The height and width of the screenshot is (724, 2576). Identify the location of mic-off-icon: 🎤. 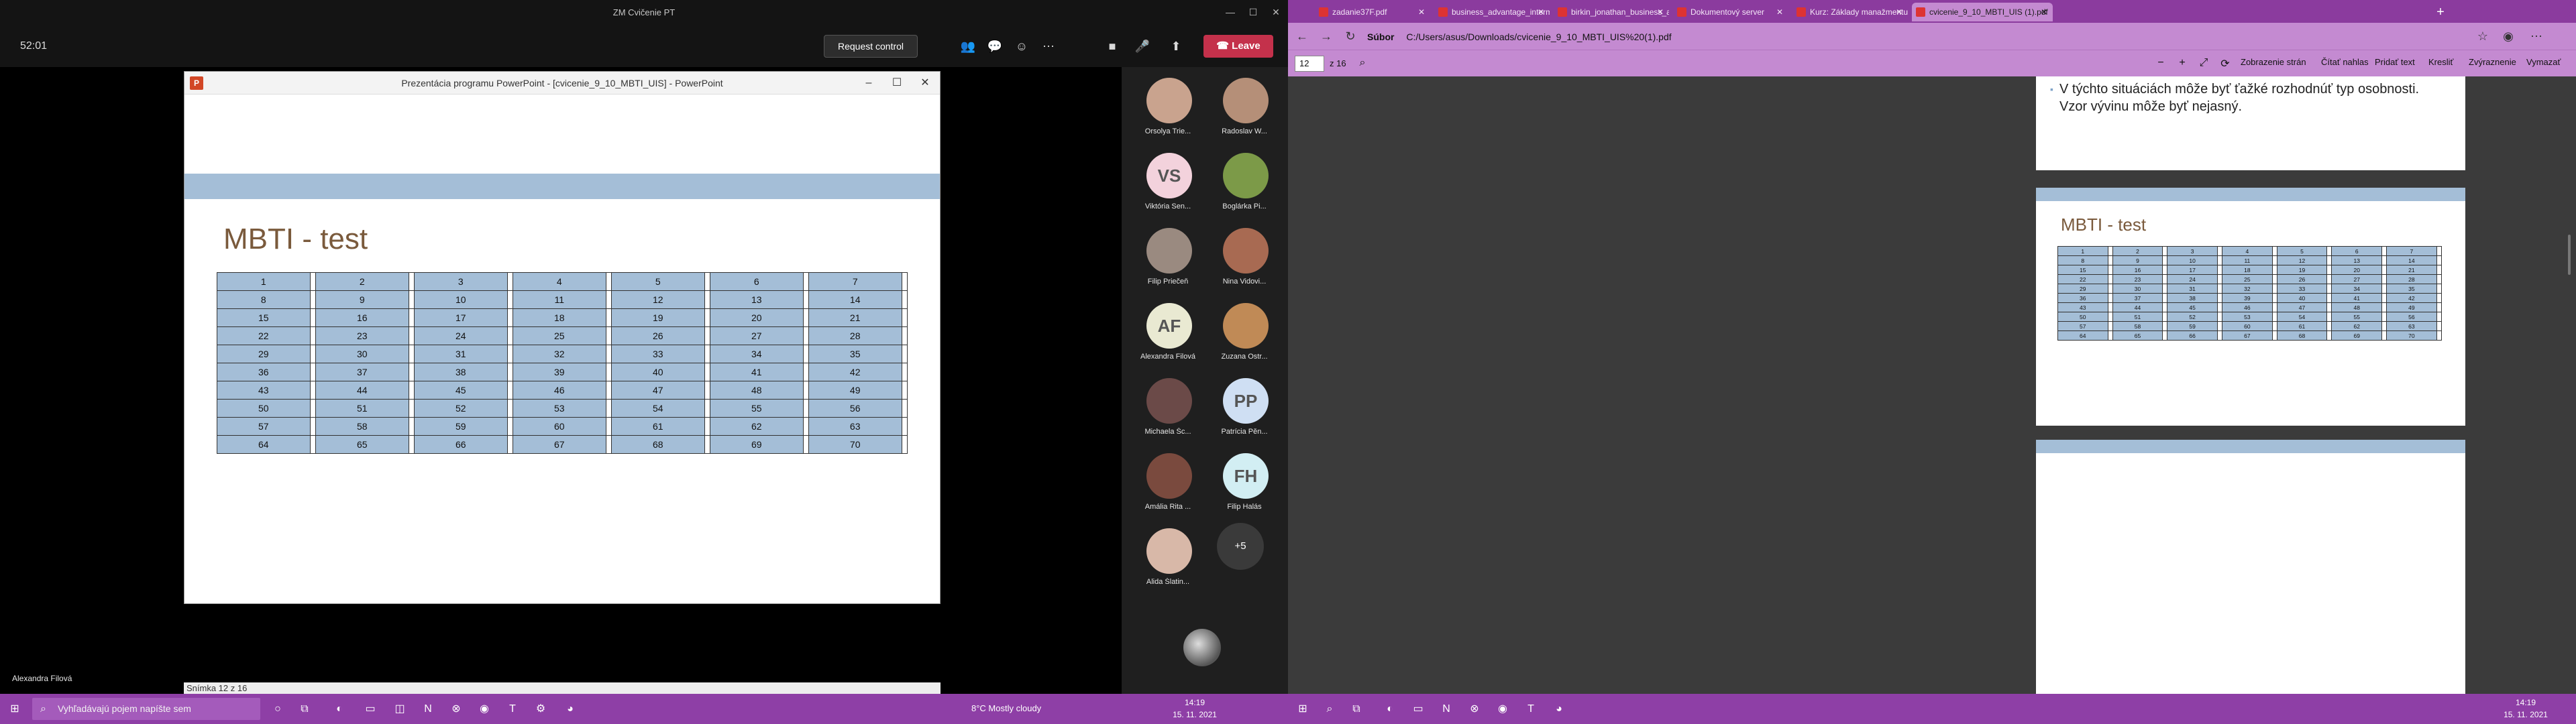
(1142, 46).